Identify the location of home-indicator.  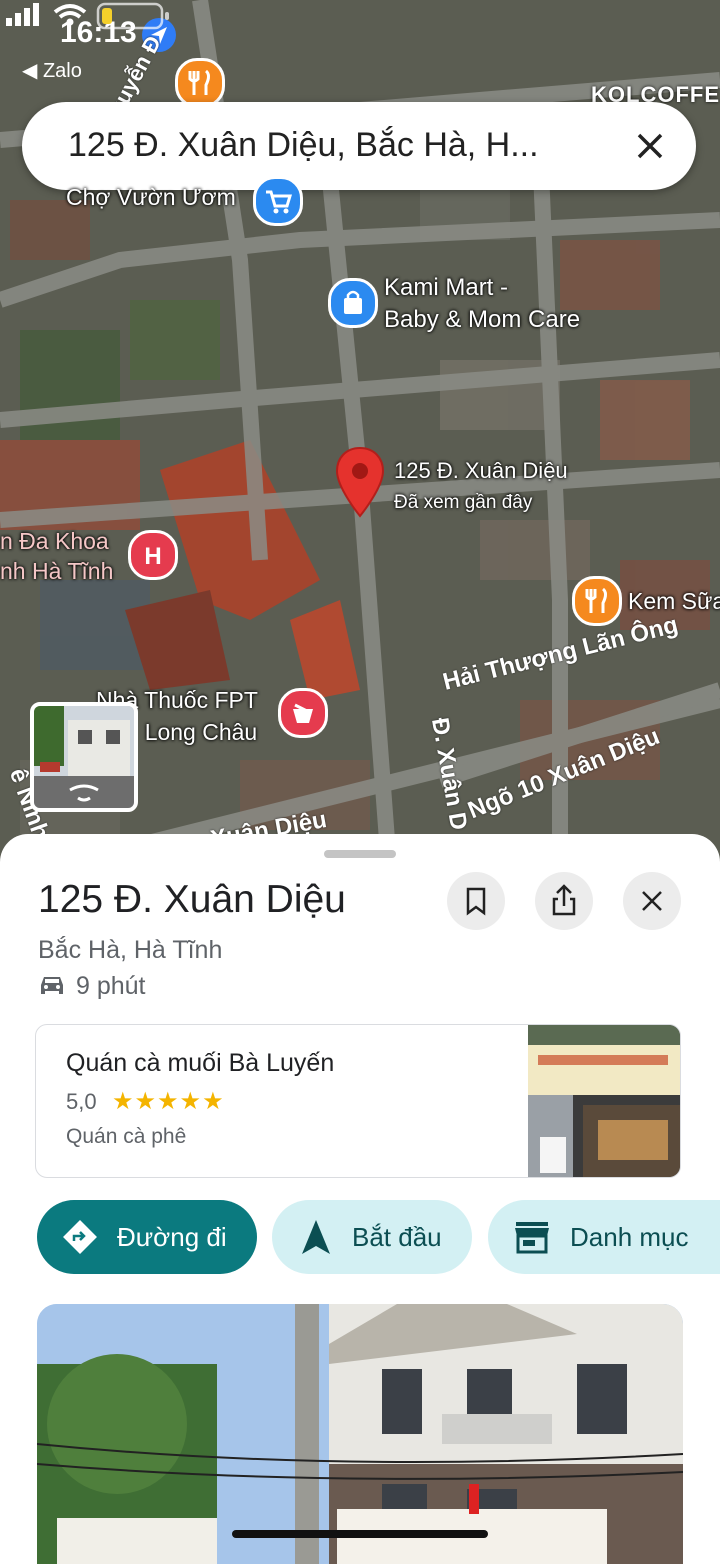
(360, 1534).